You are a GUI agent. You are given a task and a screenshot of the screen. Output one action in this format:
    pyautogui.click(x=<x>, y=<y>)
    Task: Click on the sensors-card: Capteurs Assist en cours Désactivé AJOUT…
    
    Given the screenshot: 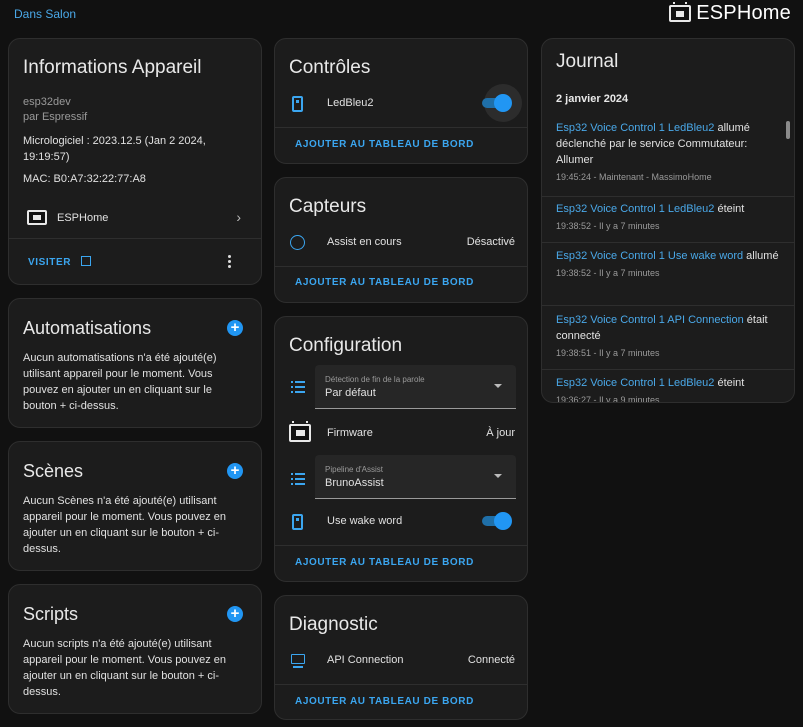 What is the action you would take?
    pyautogui.click(x=401, y=240)
    